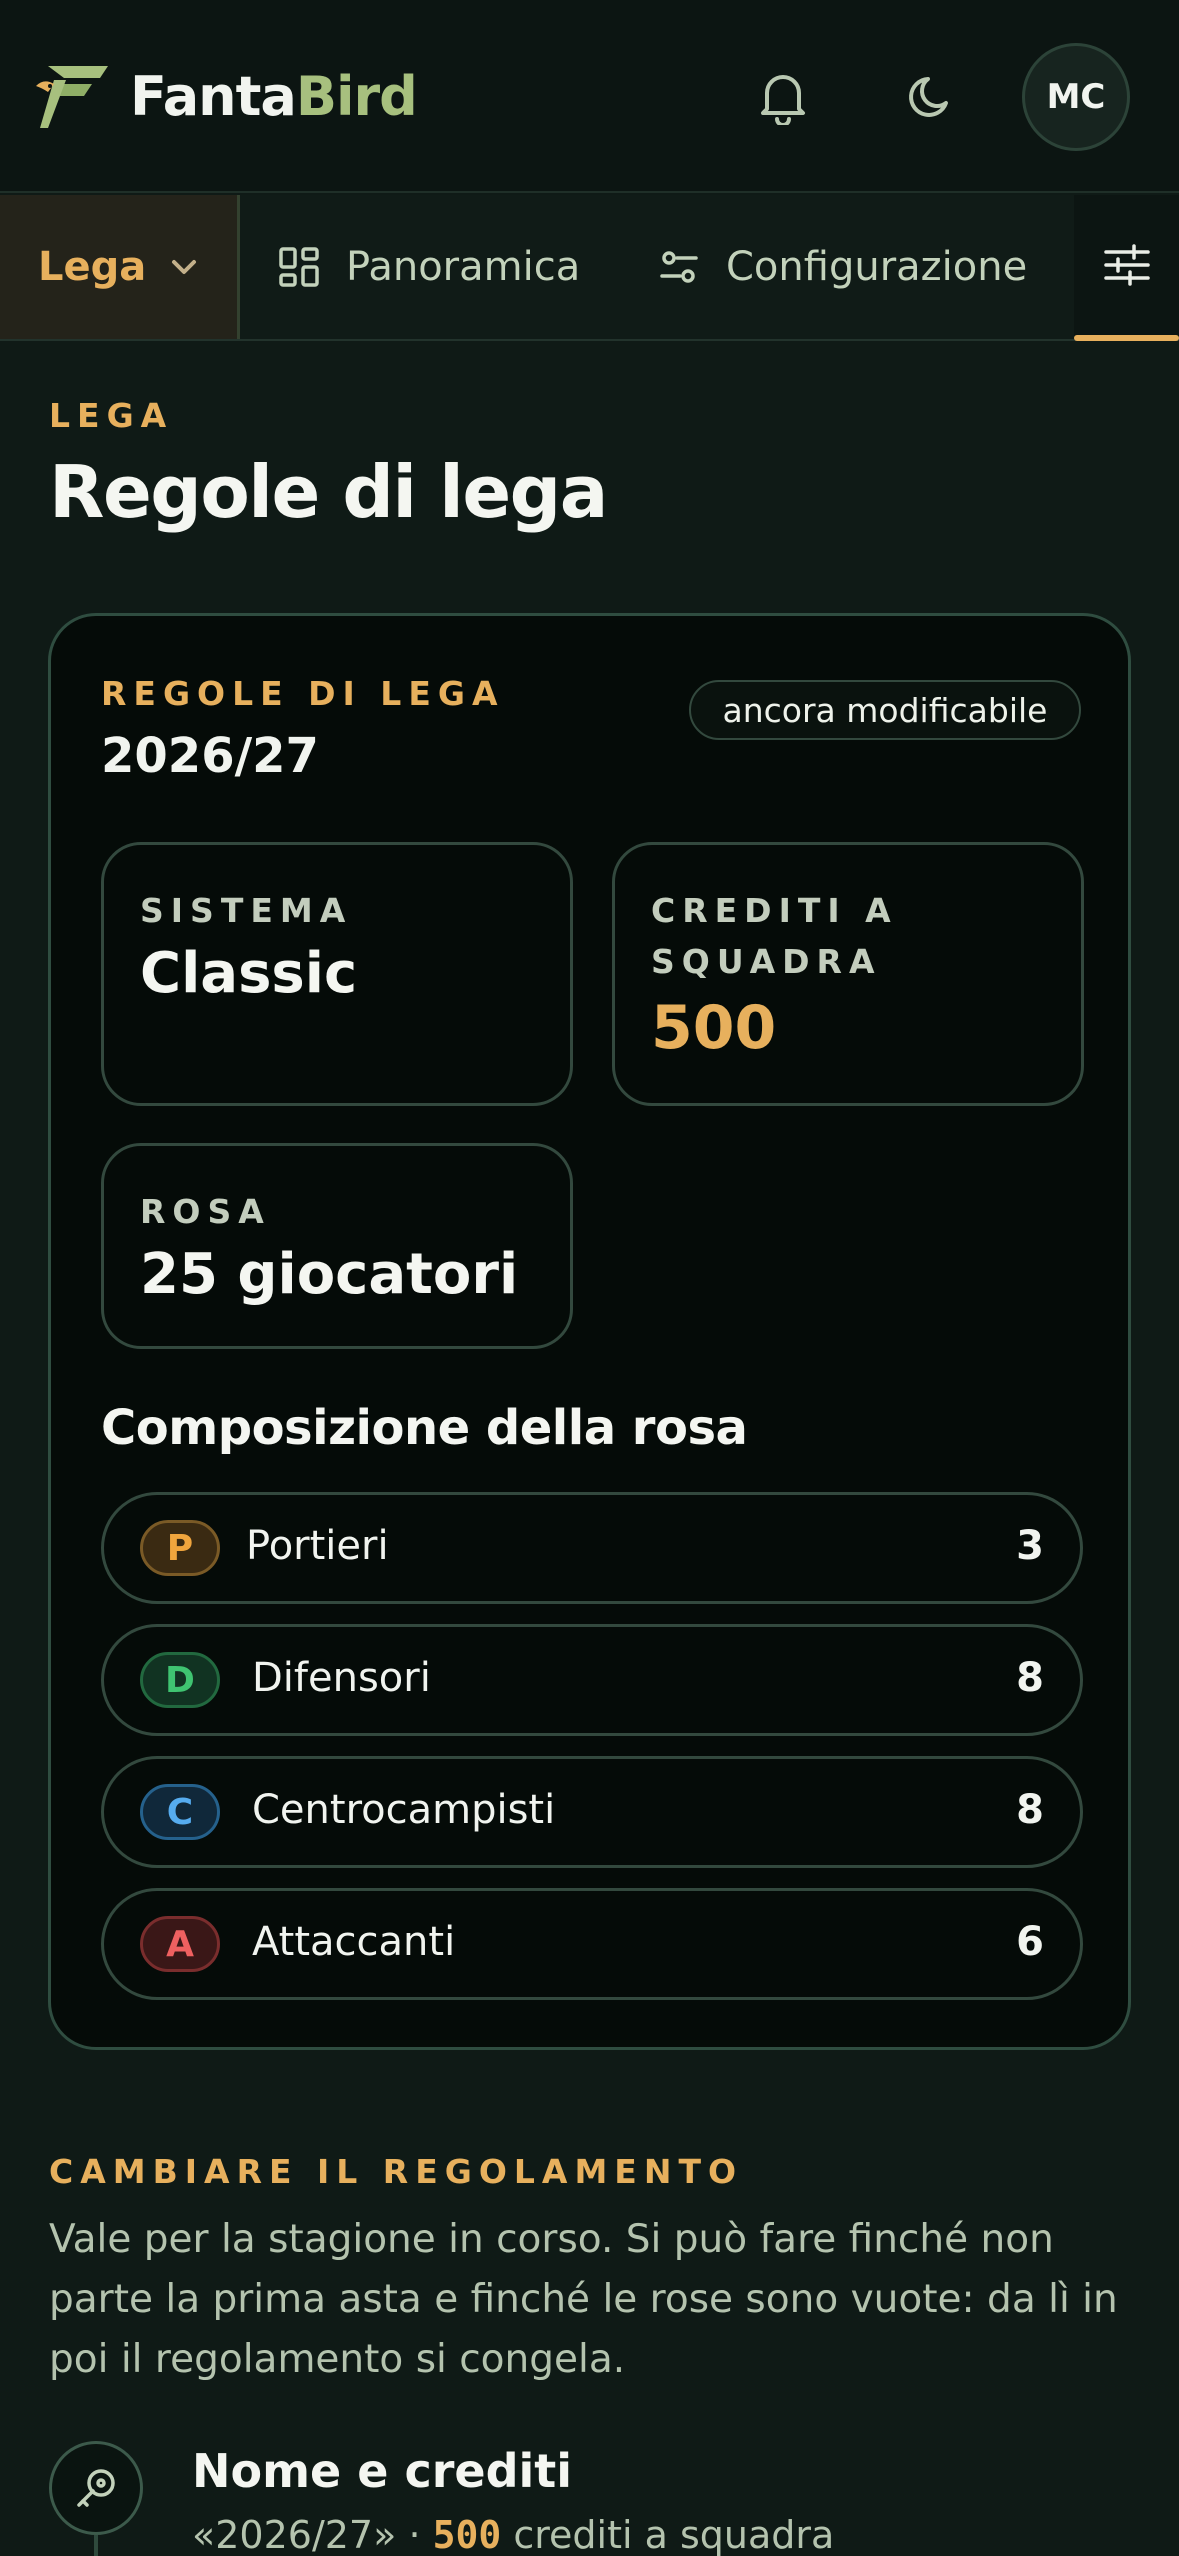 The image size is (1179, 2556). I want to click on card-eyebrow: REGOLE DI LEGA, so click(303, 693).